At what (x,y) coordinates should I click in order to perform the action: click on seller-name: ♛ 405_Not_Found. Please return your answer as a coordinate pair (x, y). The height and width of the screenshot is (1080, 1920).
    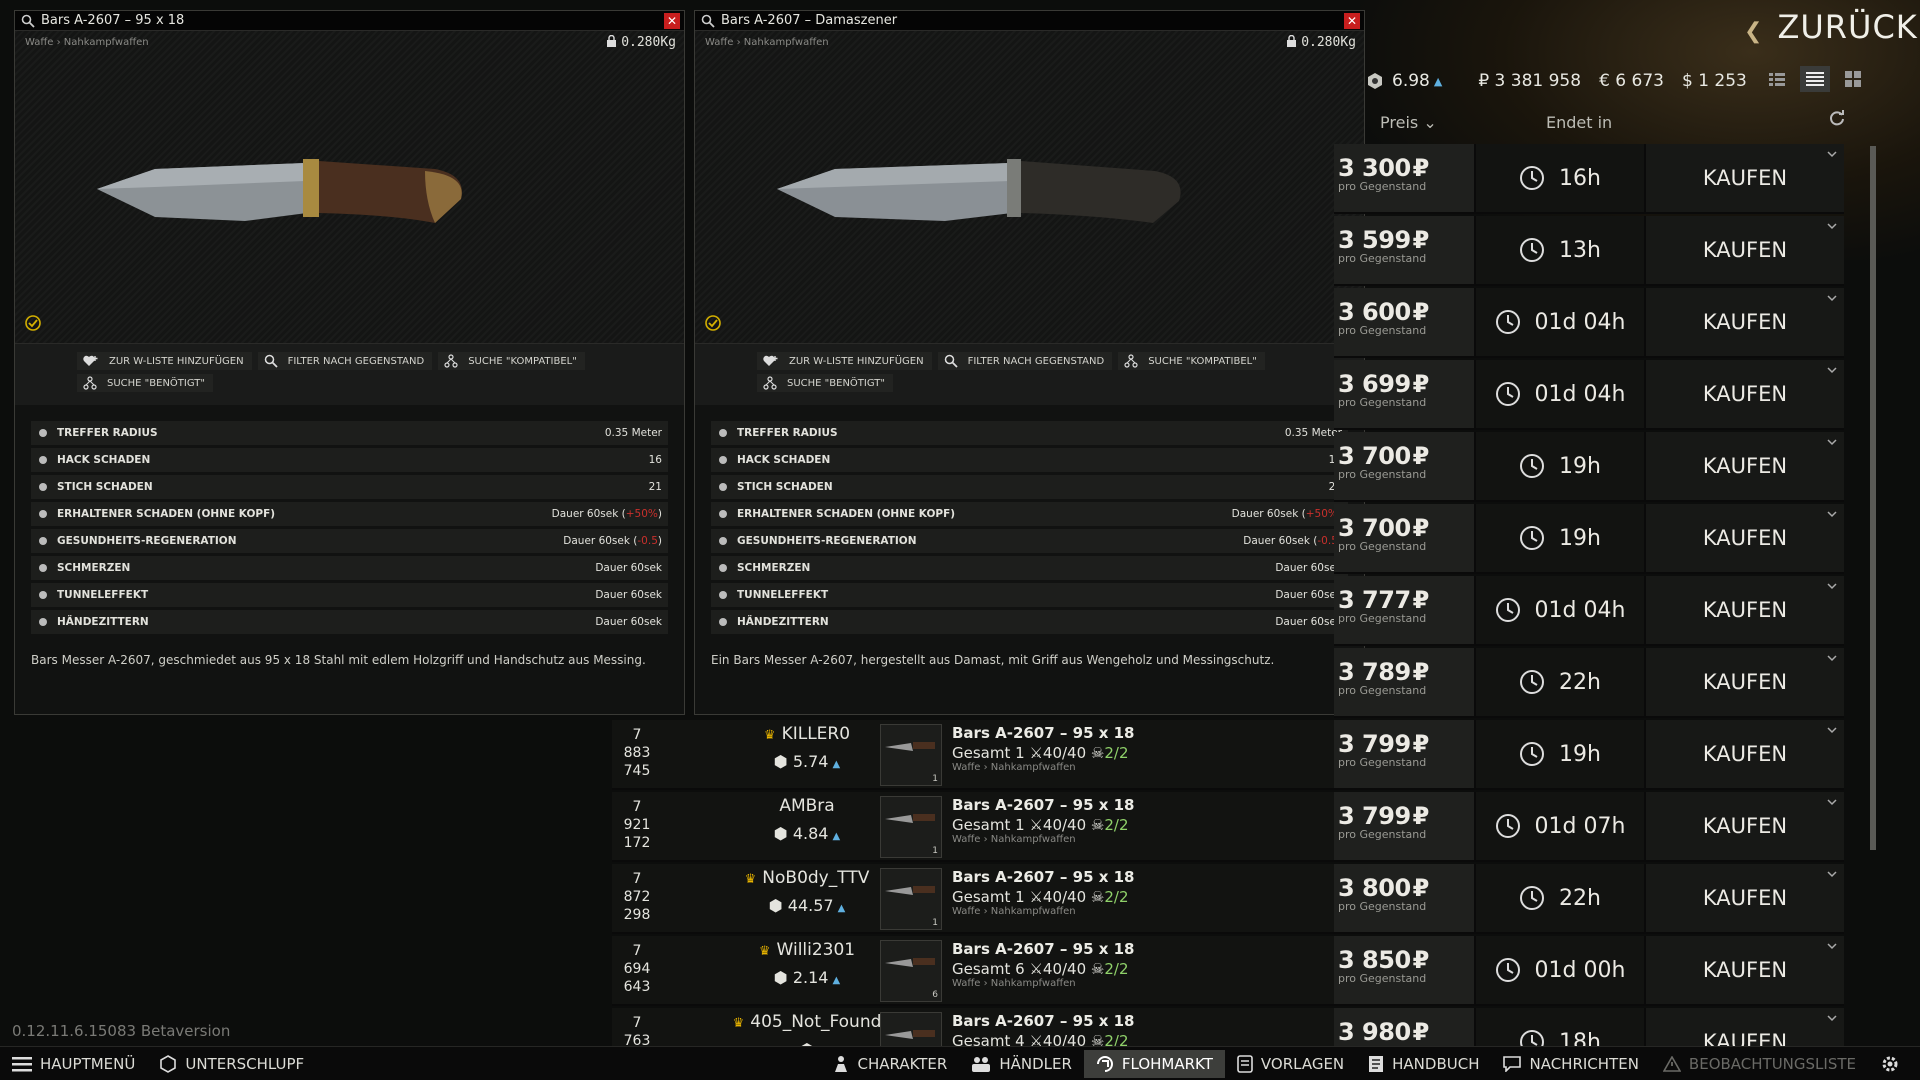
    Looking at the image, I should click on (807, 1022).